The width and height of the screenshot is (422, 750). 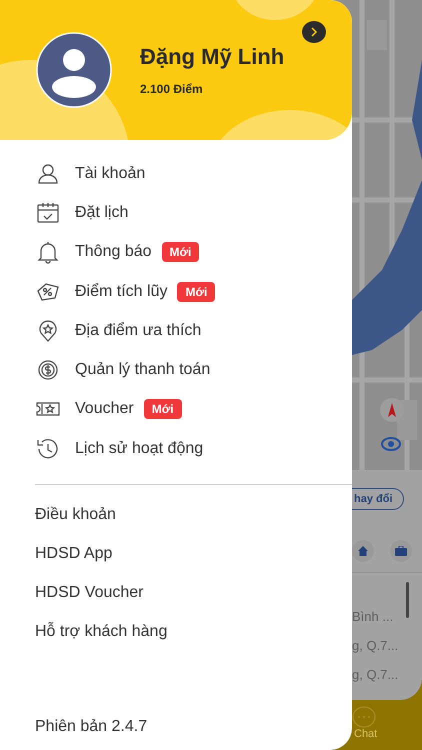 What do you see at coordinates (142, 370) in the screenshot?
I see `menu-item: Quản lý thanh toán` at bounding box center [142, 370].